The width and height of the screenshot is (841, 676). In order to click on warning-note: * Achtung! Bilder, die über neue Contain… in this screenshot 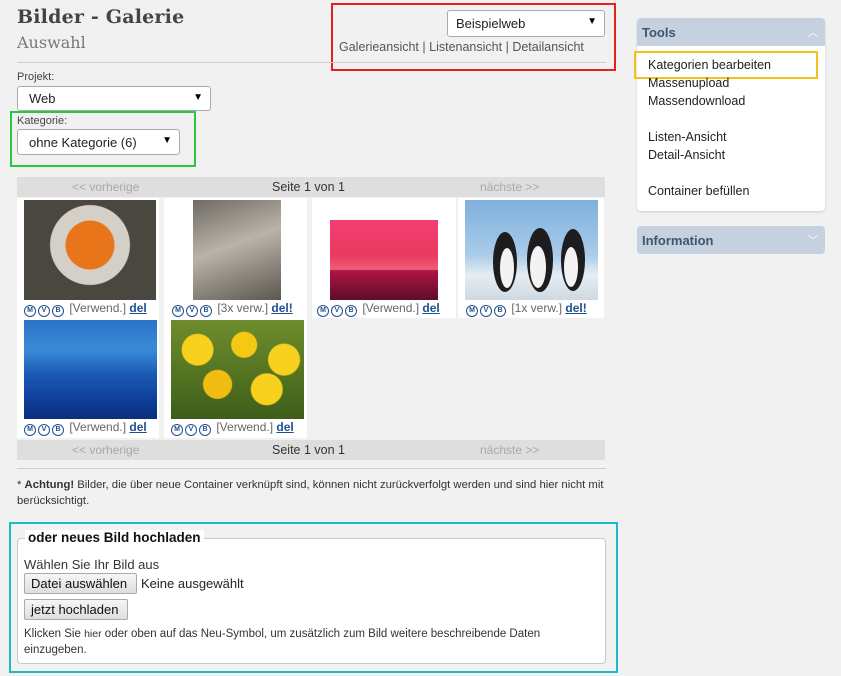, I will do `click(312, 493)`.